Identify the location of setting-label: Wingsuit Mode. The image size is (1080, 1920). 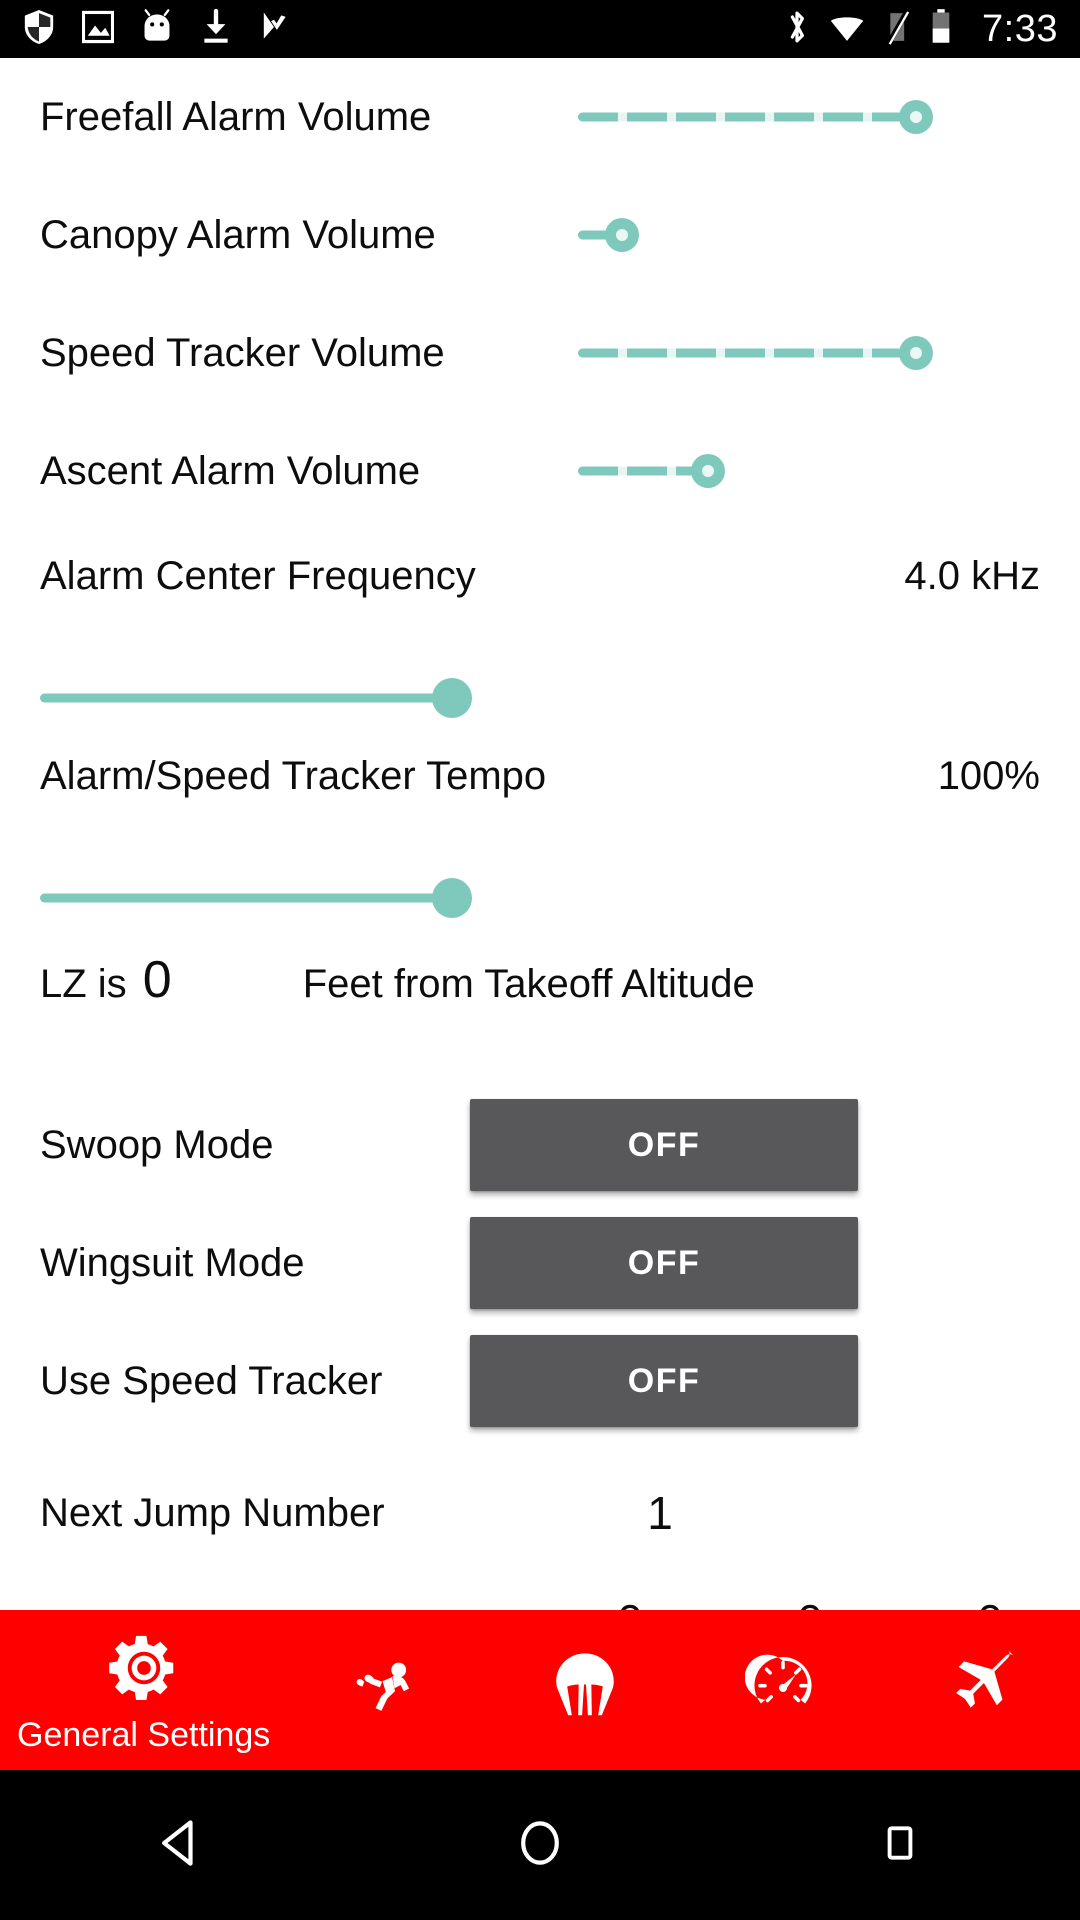
(172, 1262).